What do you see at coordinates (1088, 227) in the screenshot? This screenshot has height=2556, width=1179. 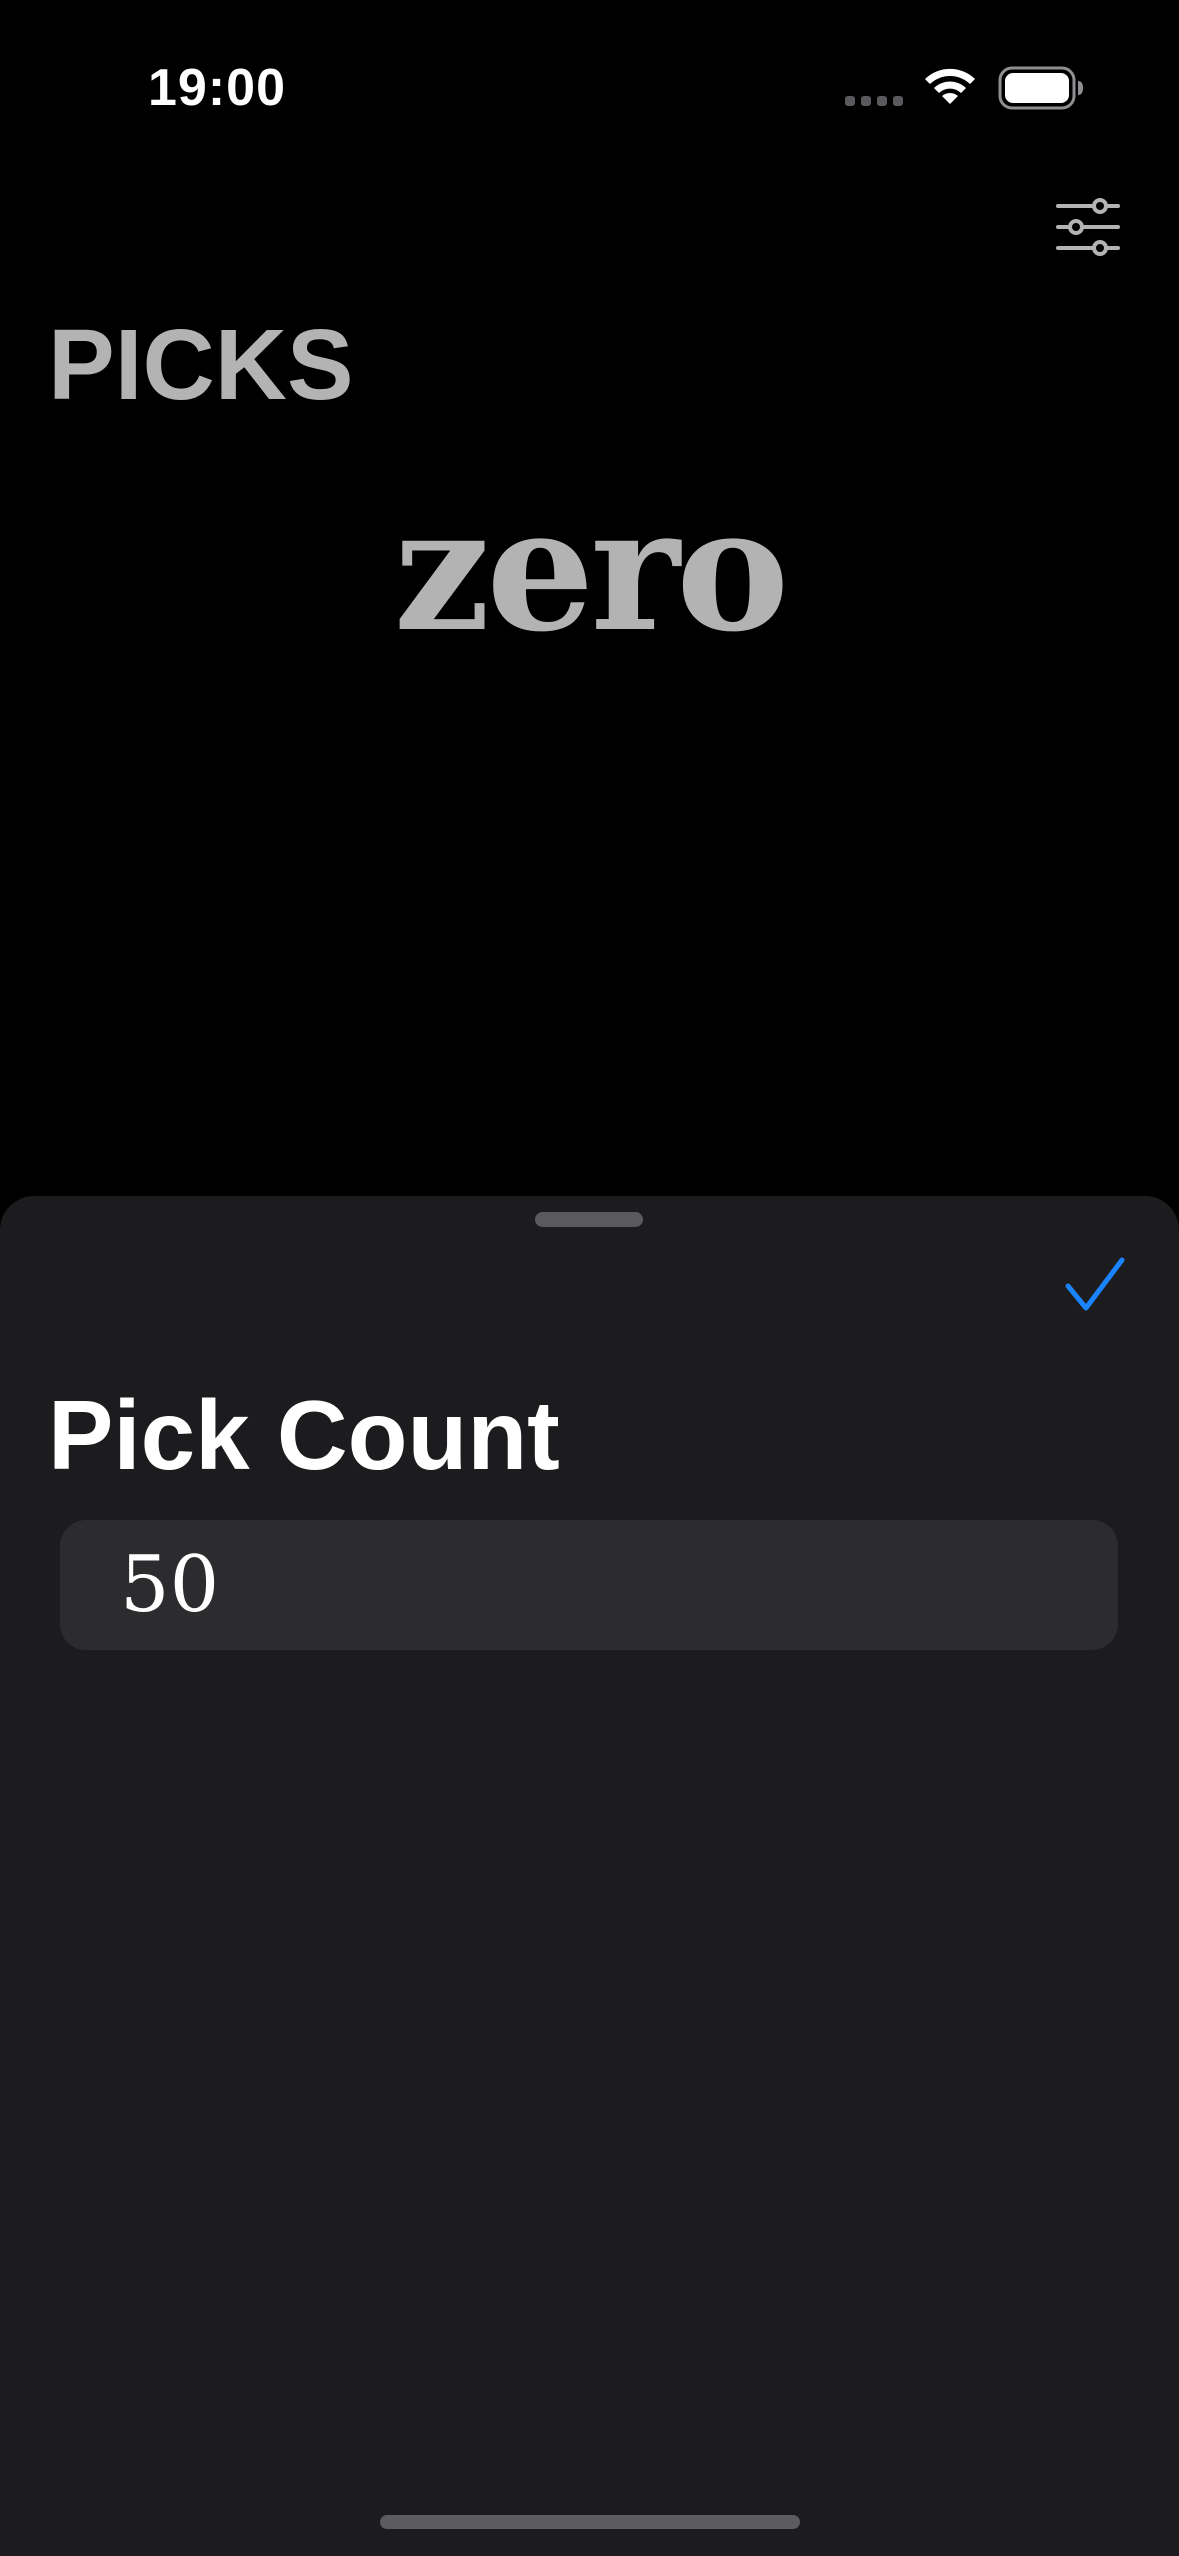 I see `sliders-icon` at bounding box center [1088, 227].